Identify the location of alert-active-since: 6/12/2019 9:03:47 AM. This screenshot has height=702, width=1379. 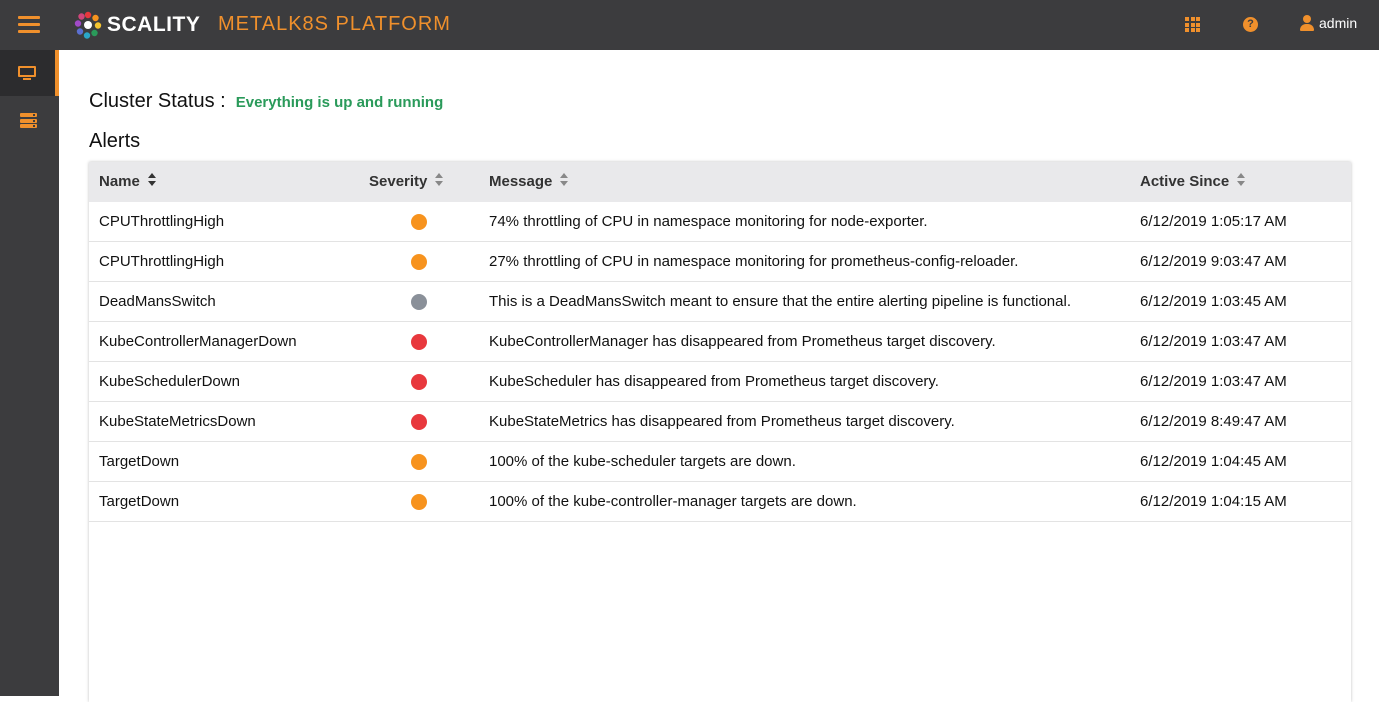
(1213, 261).